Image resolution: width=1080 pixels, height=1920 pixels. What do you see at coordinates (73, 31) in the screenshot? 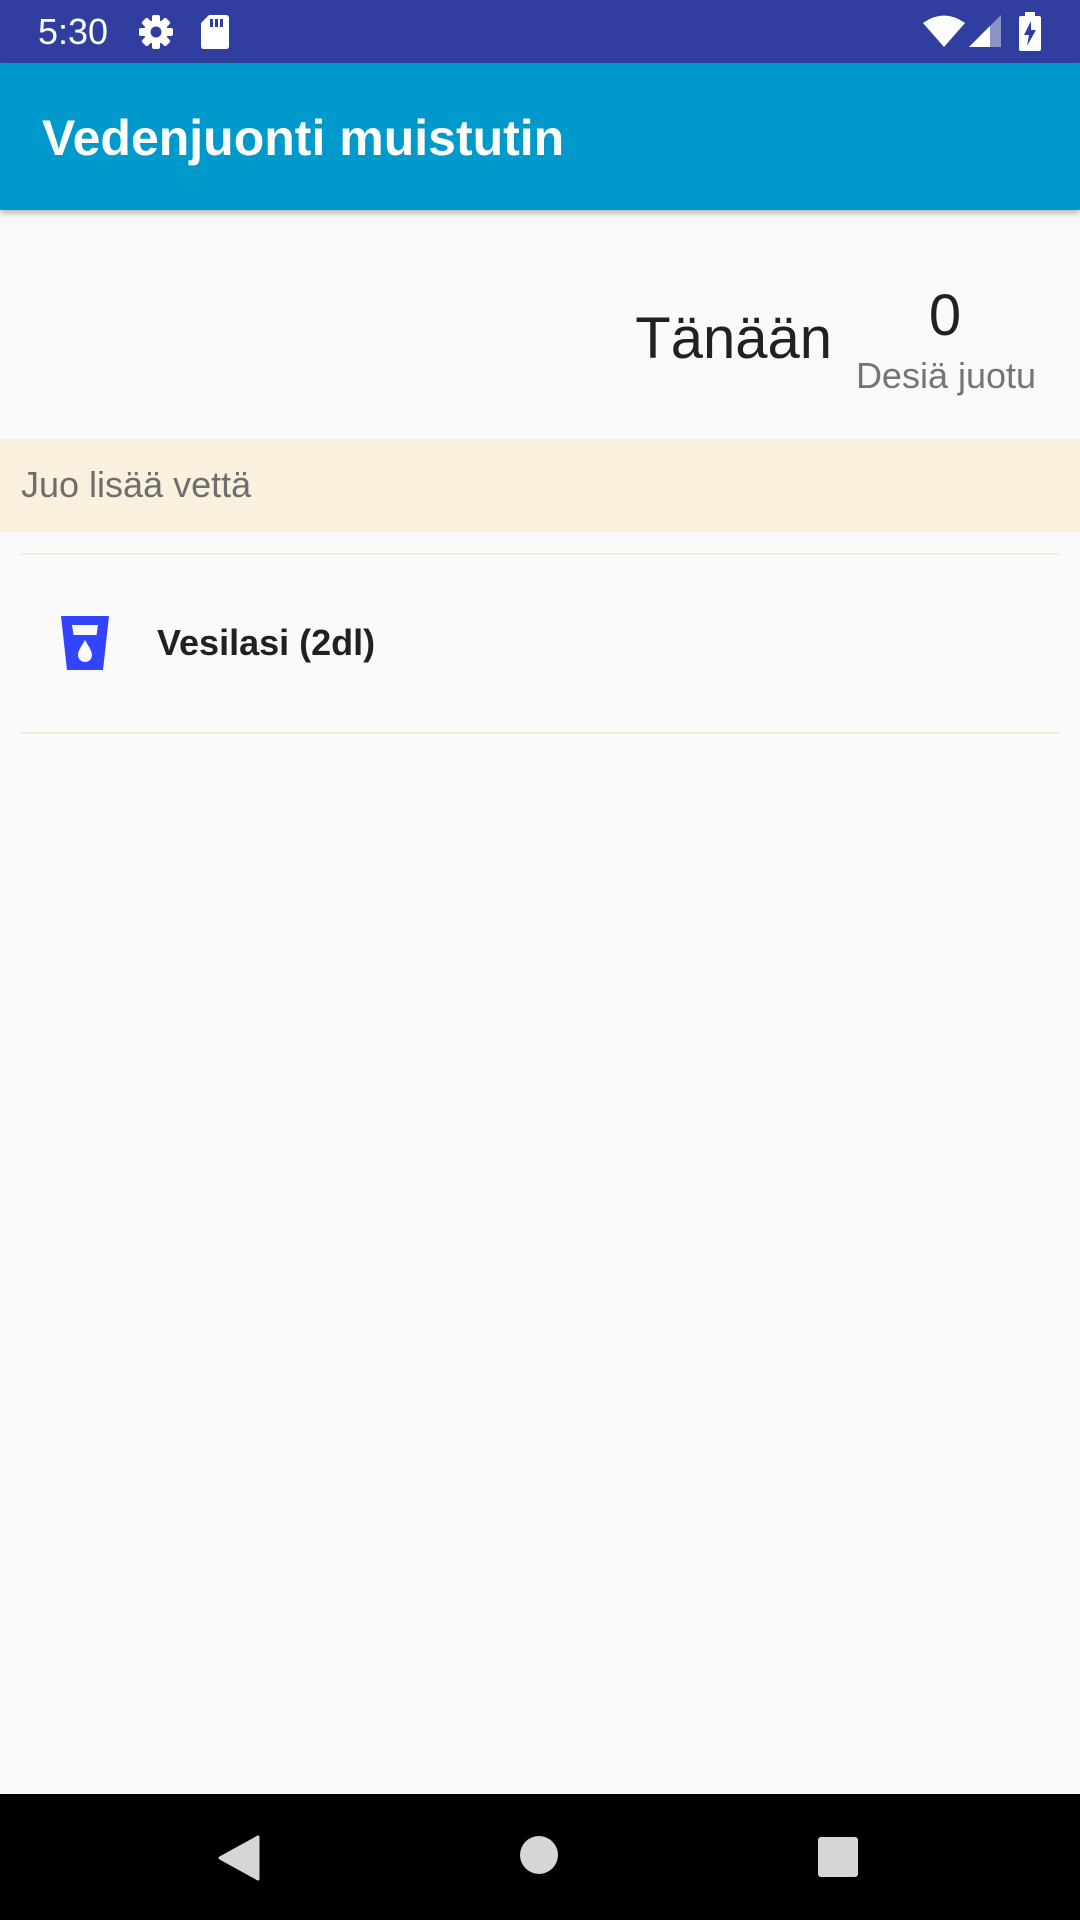
I see `status-time: 5:30` at bounding box center [73, 31].